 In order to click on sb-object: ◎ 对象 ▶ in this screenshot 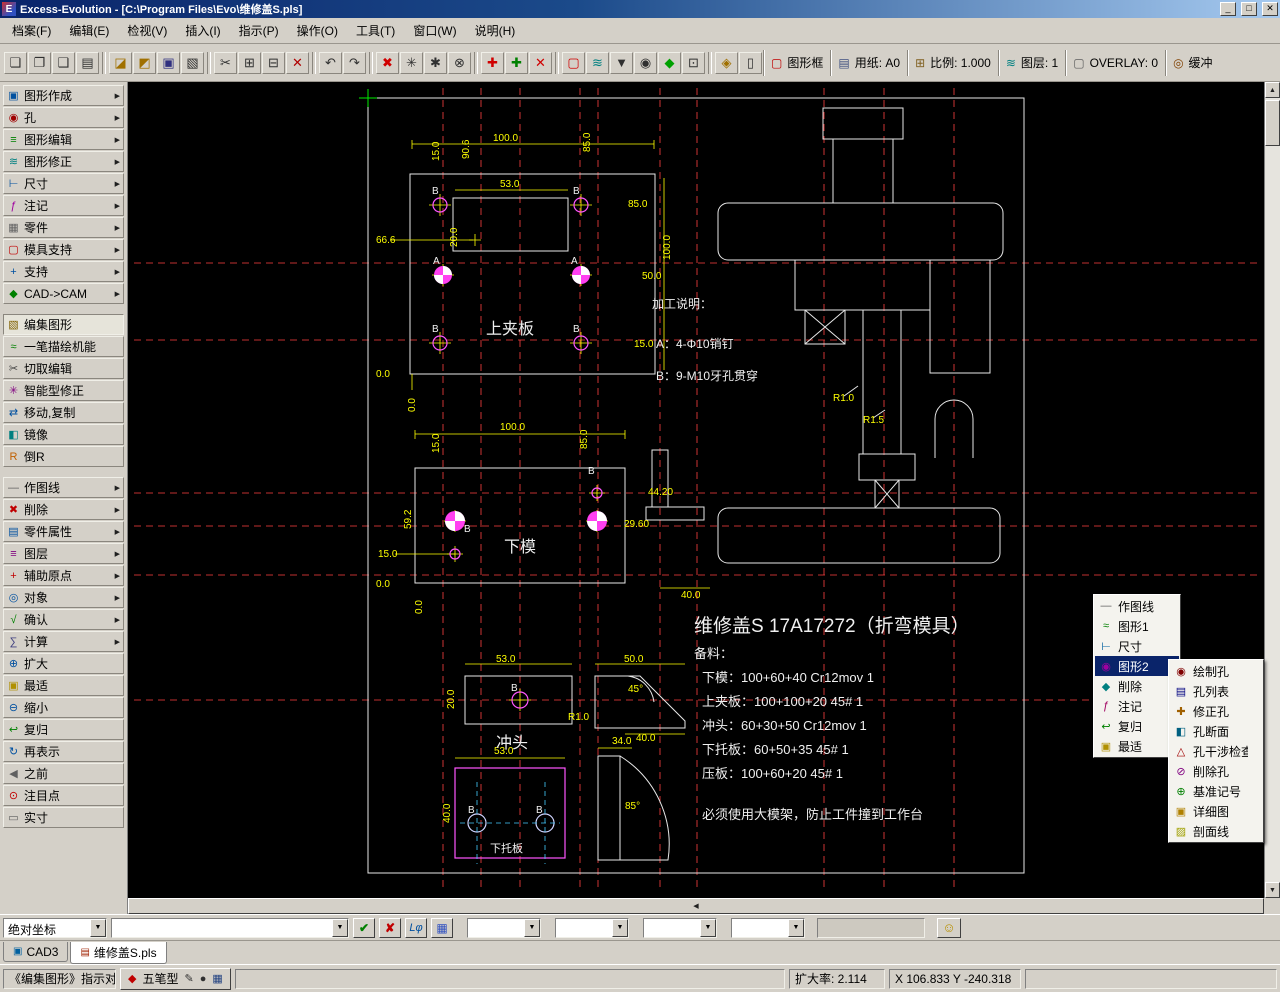, I will do `click(63, 597)`.